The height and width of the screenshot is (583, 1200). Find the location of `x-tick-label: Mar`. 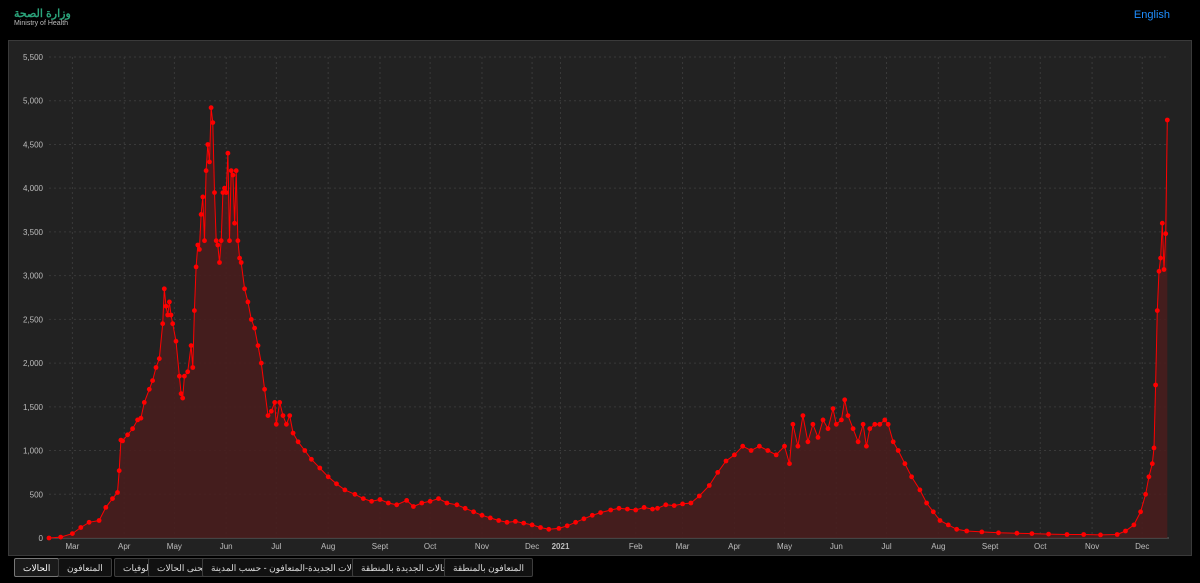

x-tick-label: Mar is located at coordinates (683, 546).